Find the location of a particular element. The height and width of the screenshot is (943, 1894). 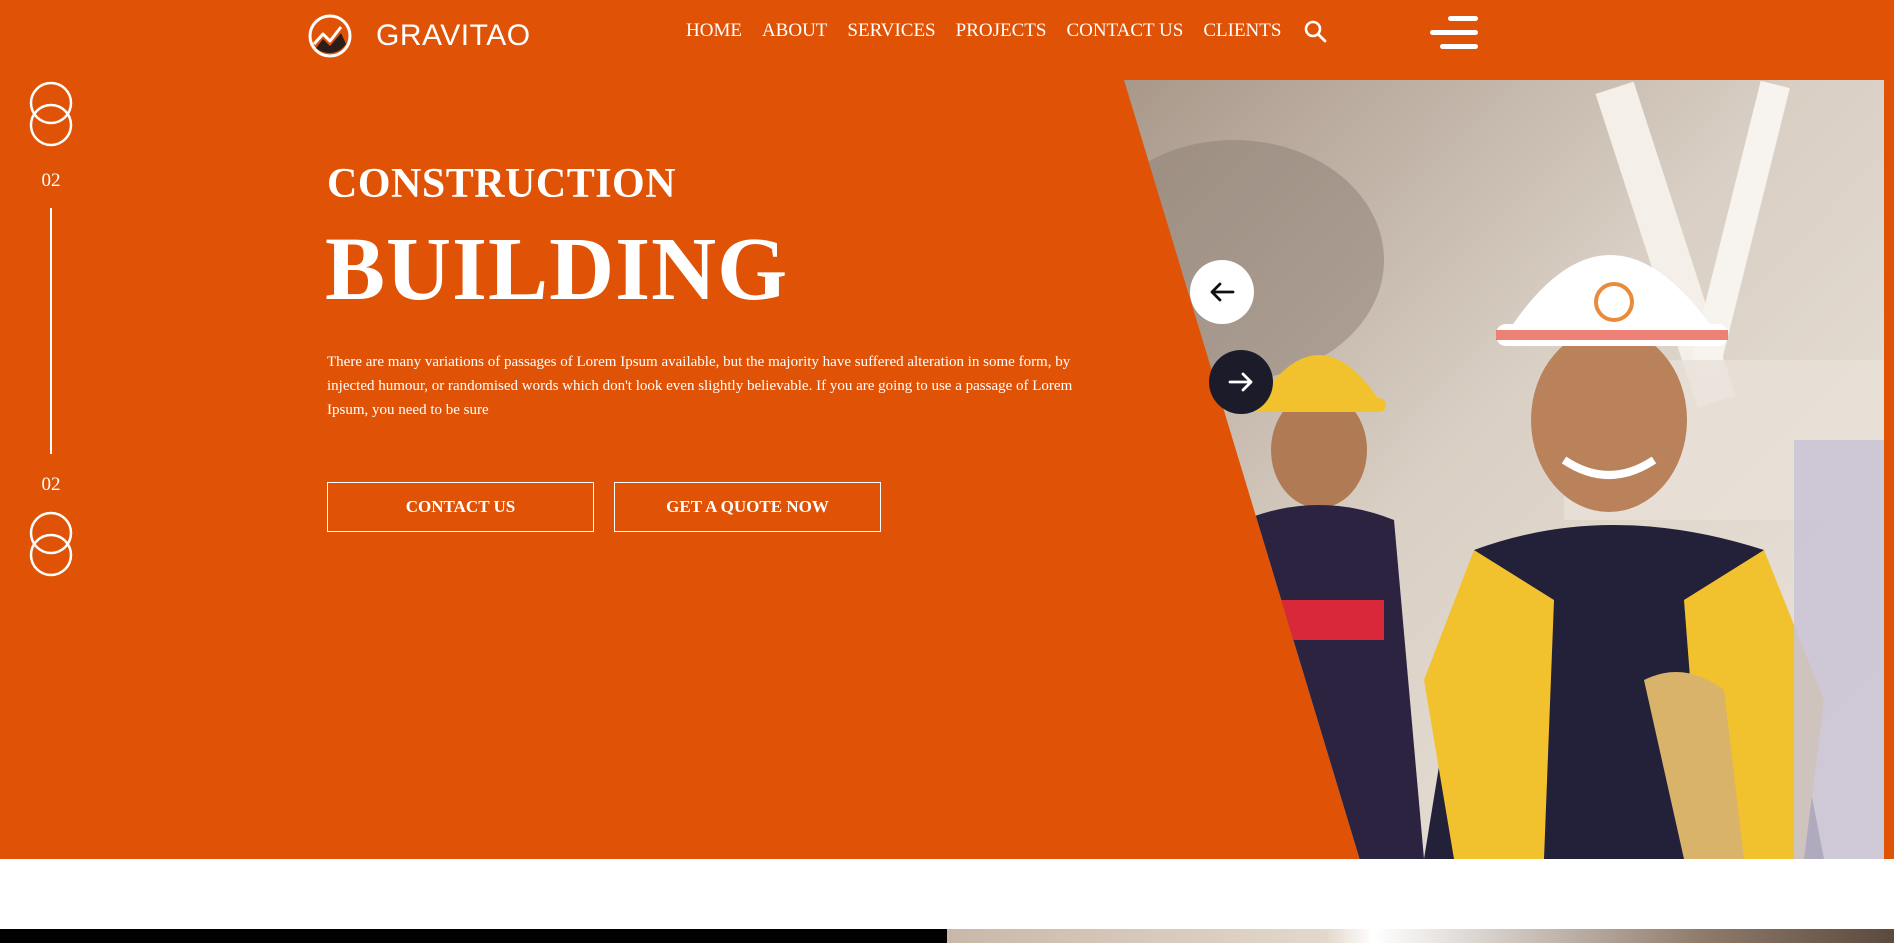

next-arrow-button is located at coordinates (1241, 382).